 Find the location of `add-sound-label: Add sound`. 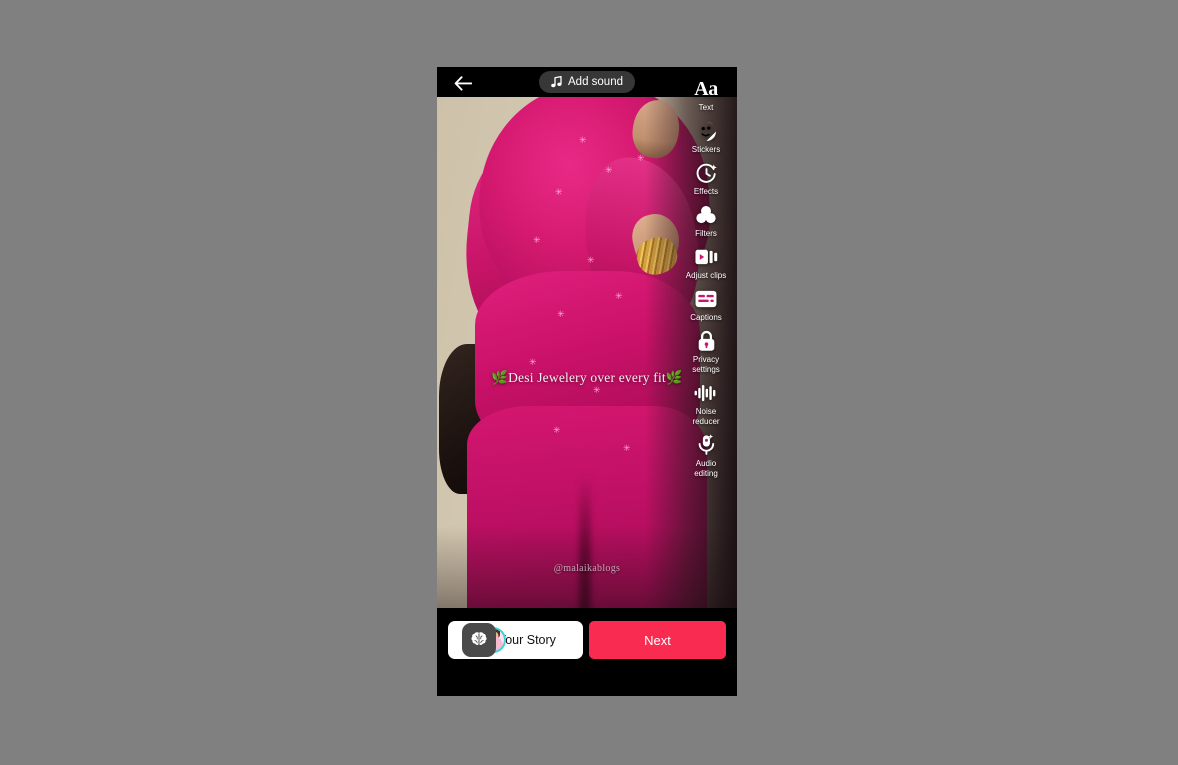

add-sound-label: Add sound is located at coordinates (595, 82).